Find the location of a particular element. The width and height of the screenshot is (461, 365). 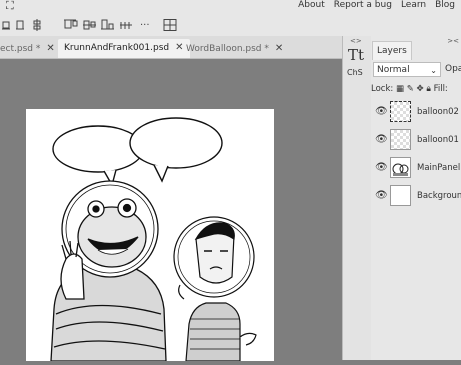

layer-name: balloon01 is located at coordinates (438, 140).